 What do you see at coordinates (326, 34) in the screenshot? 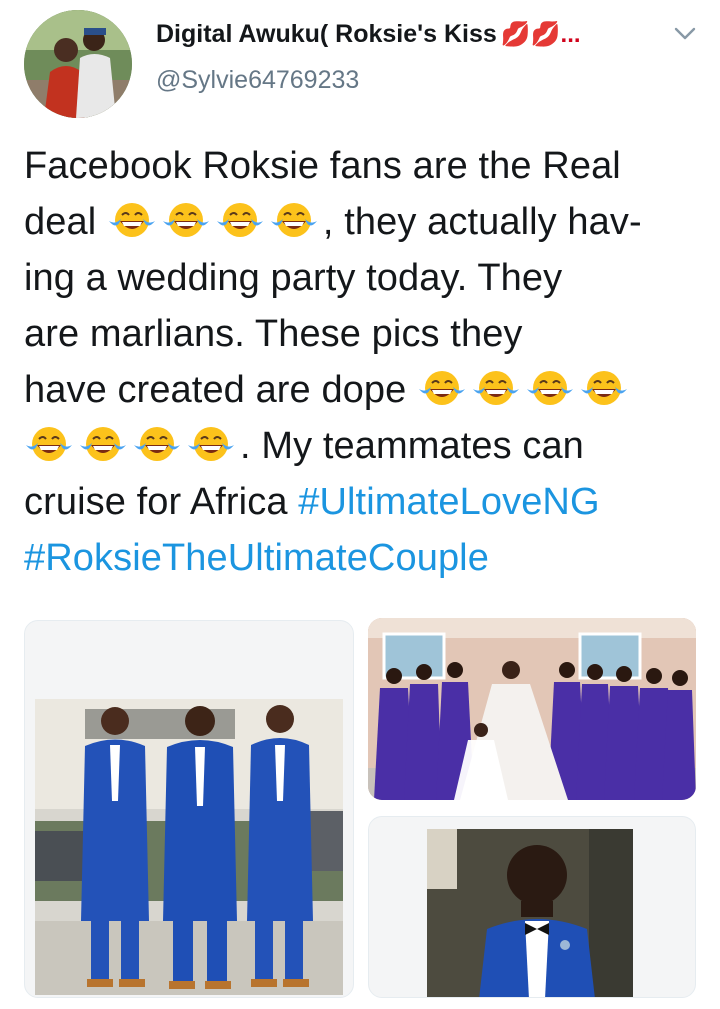
I see `author-name-text: Digital Awuku( Roksie's Kiss` at bounding box center [326, 34].